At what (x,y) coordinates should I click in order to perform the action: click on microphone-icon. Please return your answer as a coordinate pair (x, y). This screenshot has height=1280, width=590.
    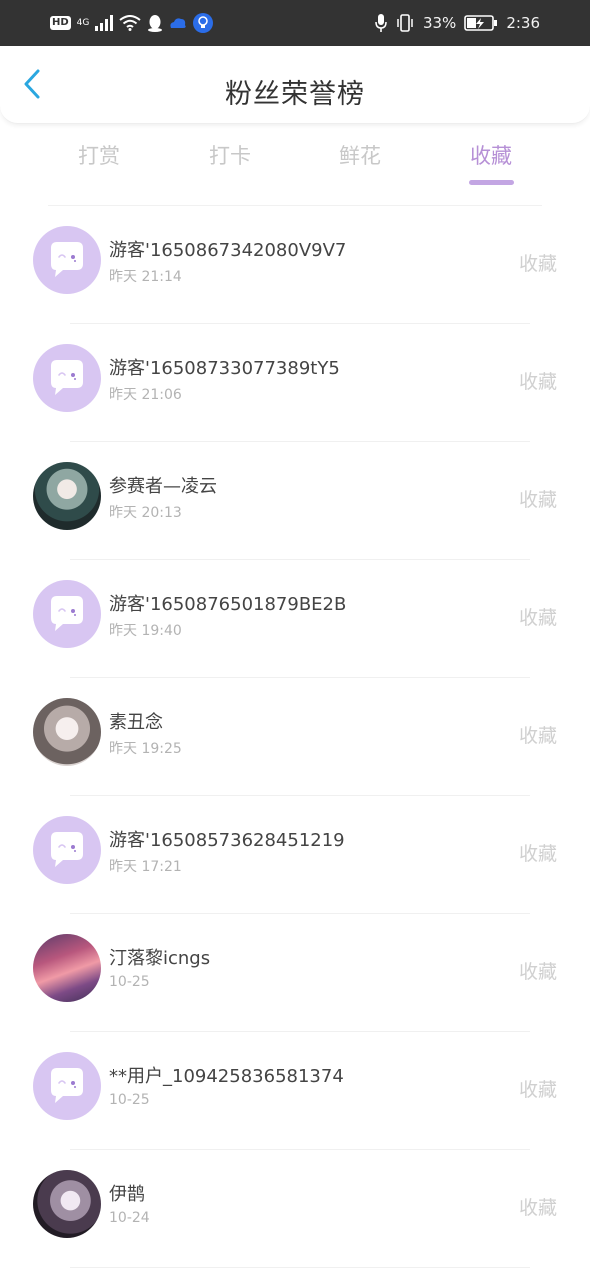
    Looking at the image, I should click on (381, 23).